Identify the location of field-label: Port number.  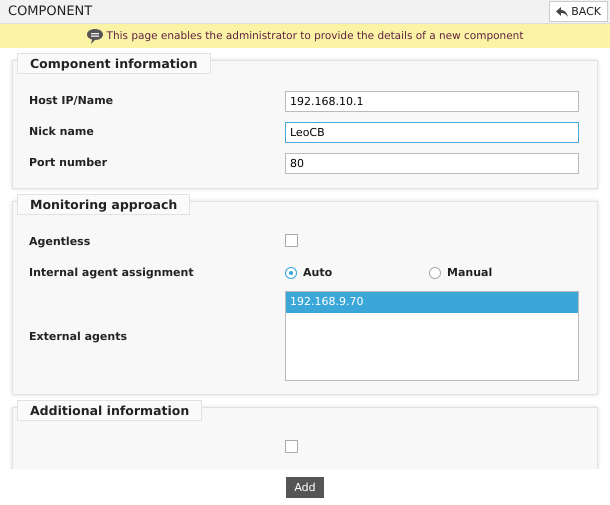
(68, 162).